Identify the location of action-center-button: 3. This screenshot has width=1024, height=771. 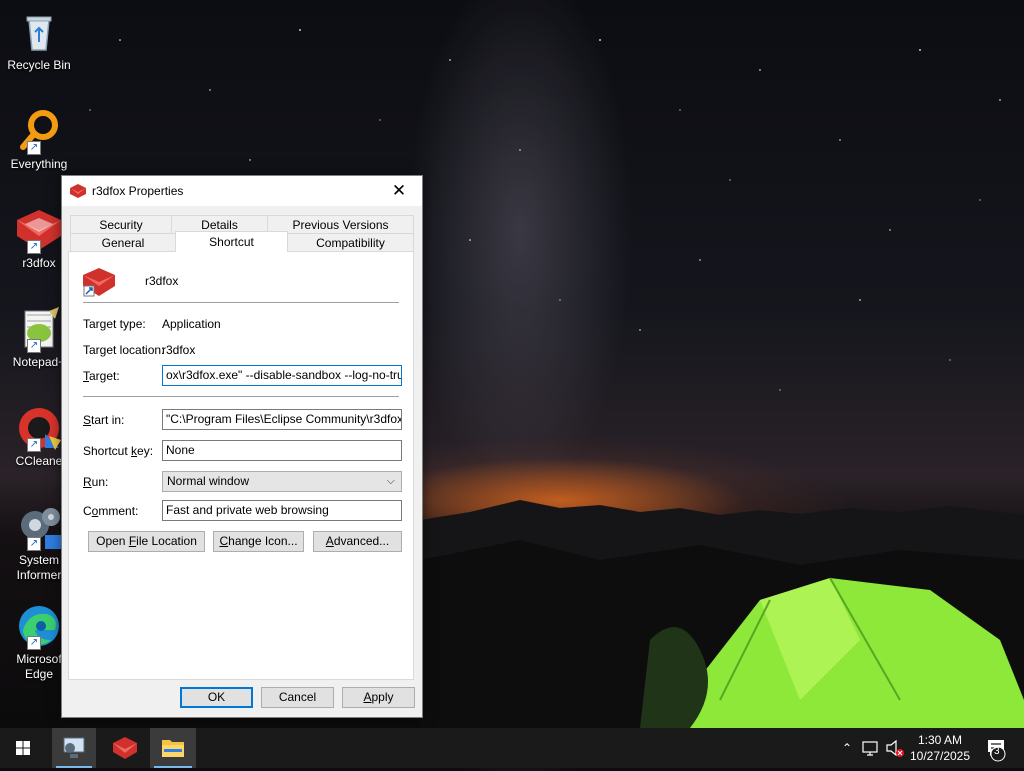
(998, 748).